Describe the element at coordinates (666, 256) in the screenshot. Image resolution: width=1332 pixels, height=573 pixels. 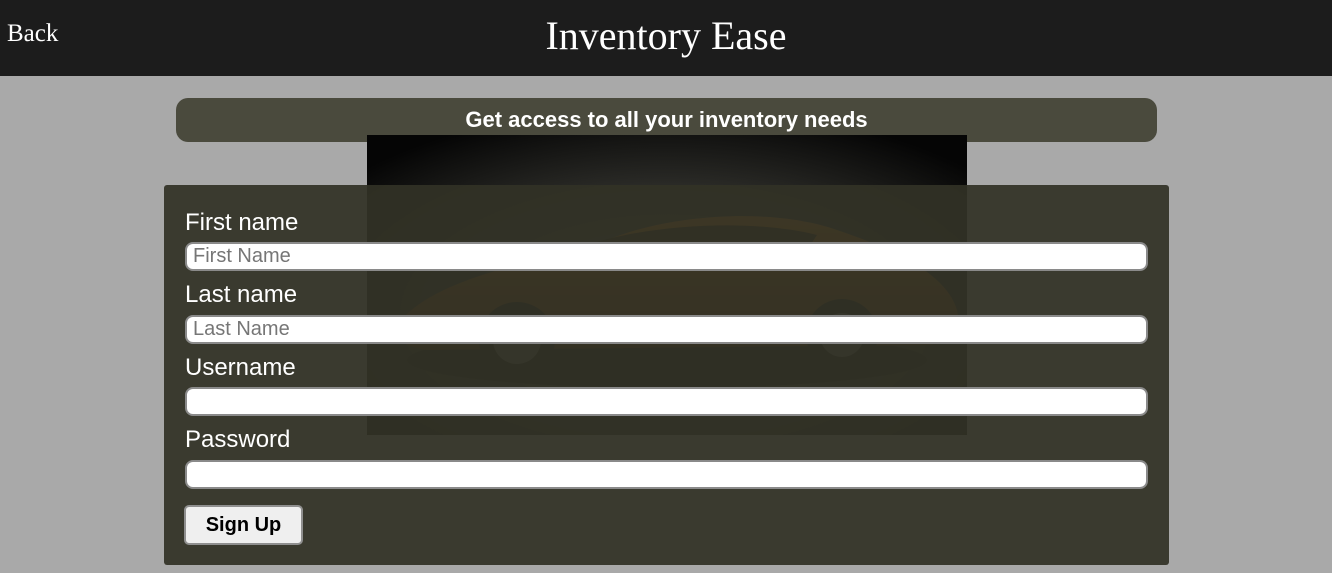
I see `first-name-input` at that location.